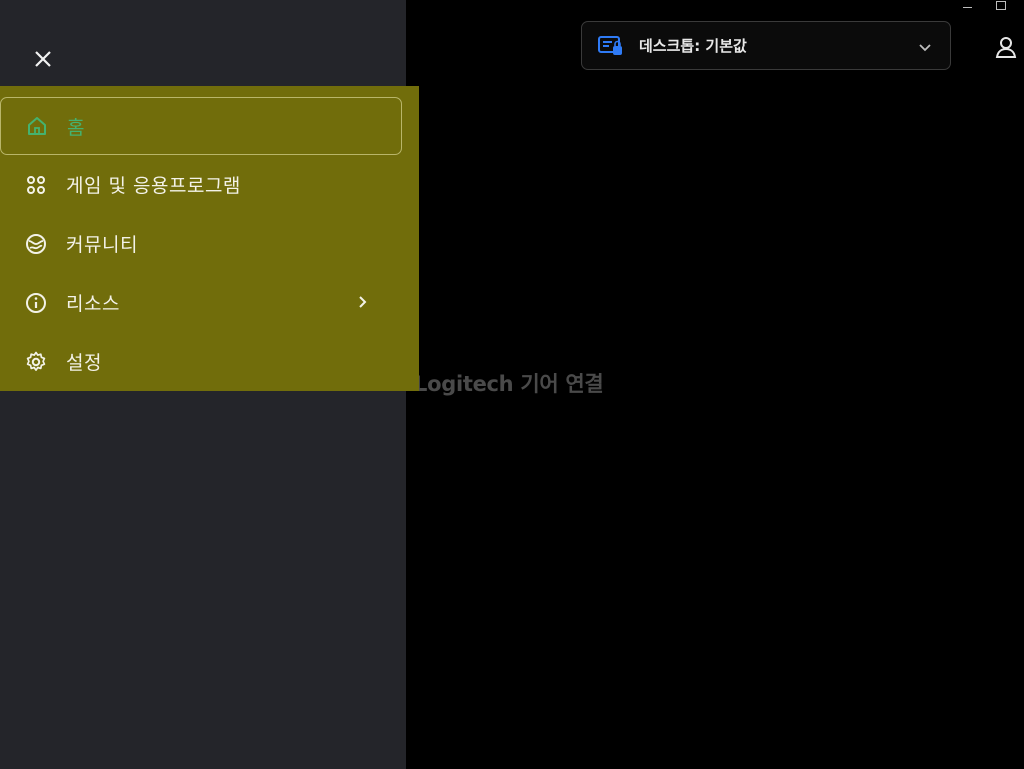 This screenshot has width=1024, height=769. Describe the element at coordinates (36, 362) in the screenshot. I see `settings-gear-icon` at that location.